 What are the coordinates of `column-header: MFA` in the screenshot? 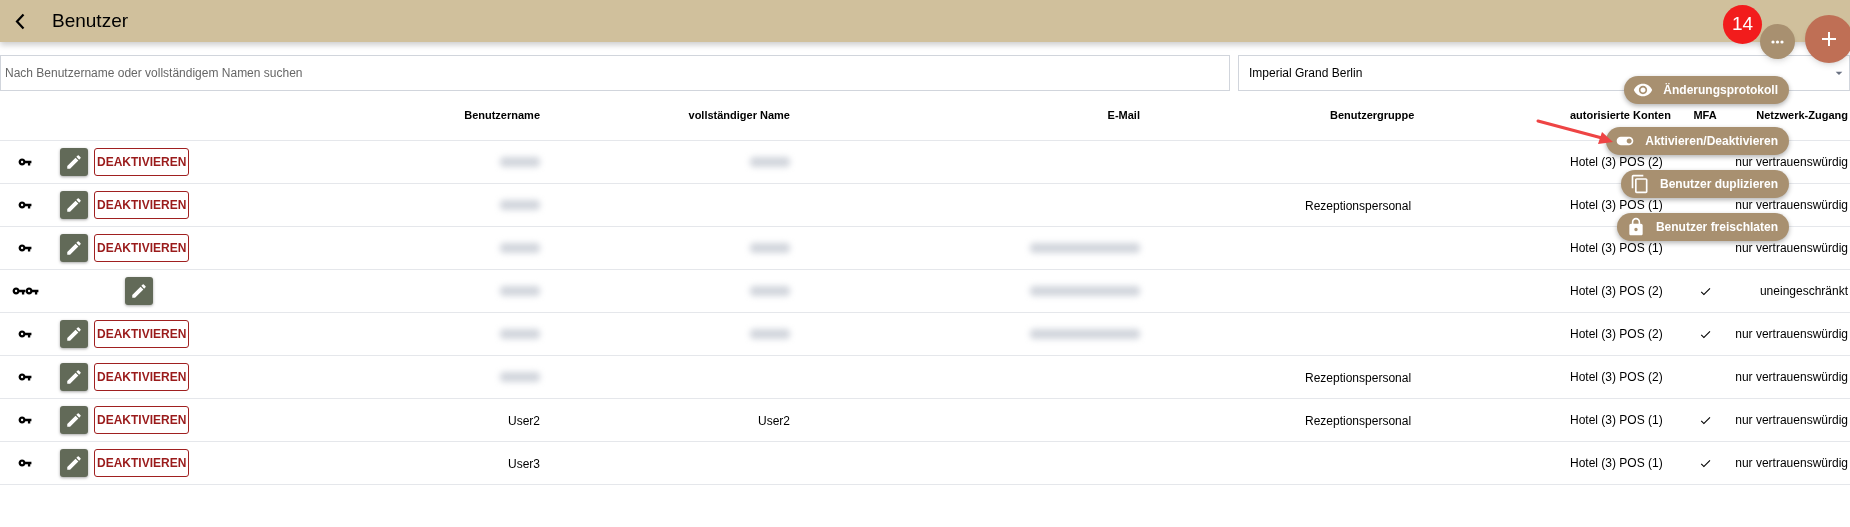 It's located at (1705, 116).